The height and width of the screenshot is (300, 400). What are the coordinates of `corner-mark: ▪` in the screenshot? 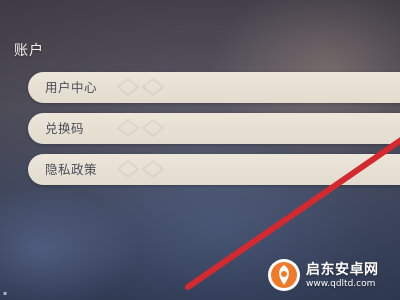 It's located at (5, 293).